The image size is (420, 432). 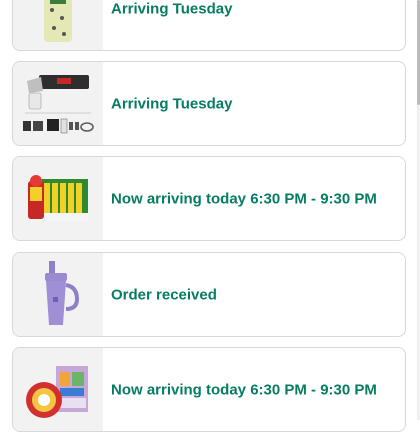 What do you see at coordinates (209, 25) in the screenshot?
I see `order-card: Arriving Tuesday` at bounding box center [209, 25].